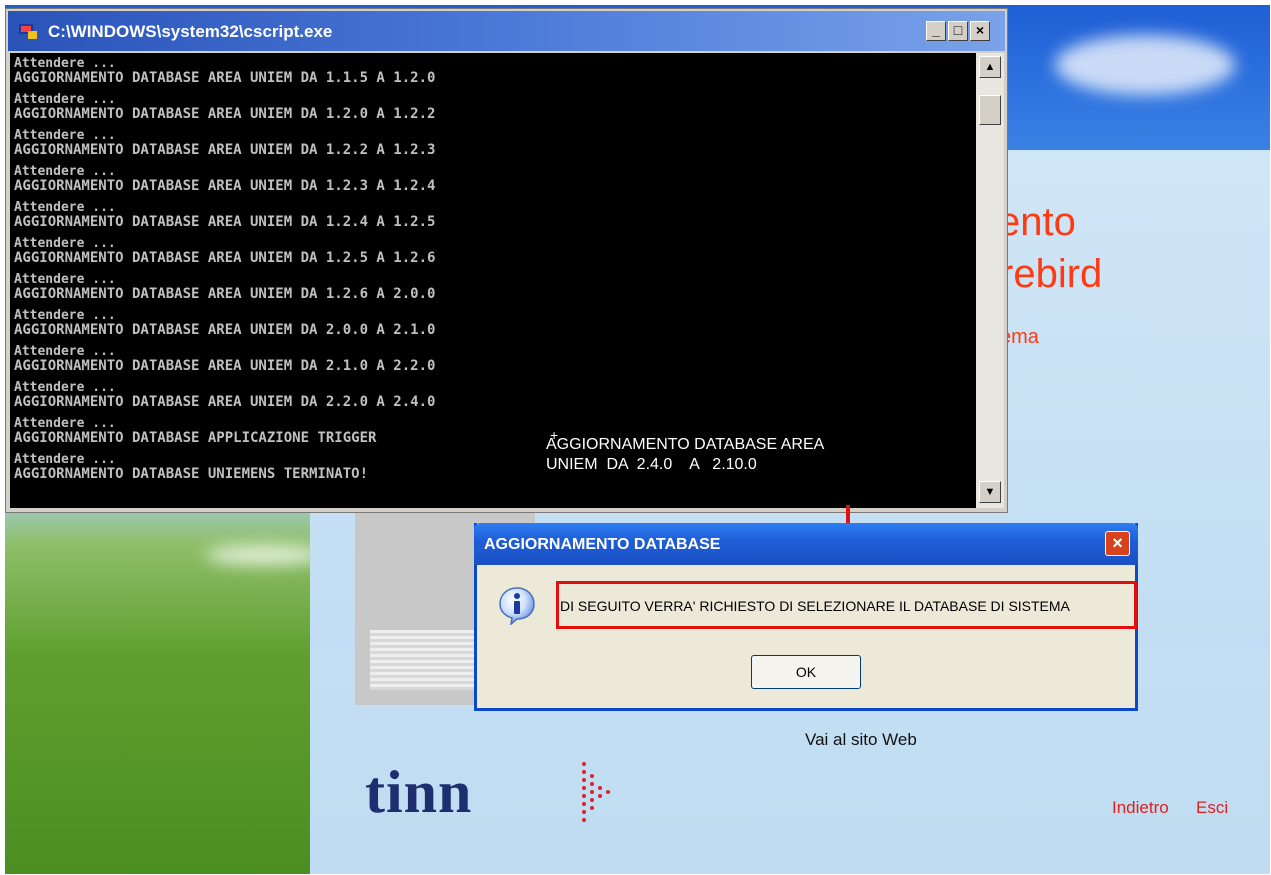 The image size is (1271, 875). Describe the element at coordinates (846, 605) in the screenshot. I see `highlight-box` at that location.